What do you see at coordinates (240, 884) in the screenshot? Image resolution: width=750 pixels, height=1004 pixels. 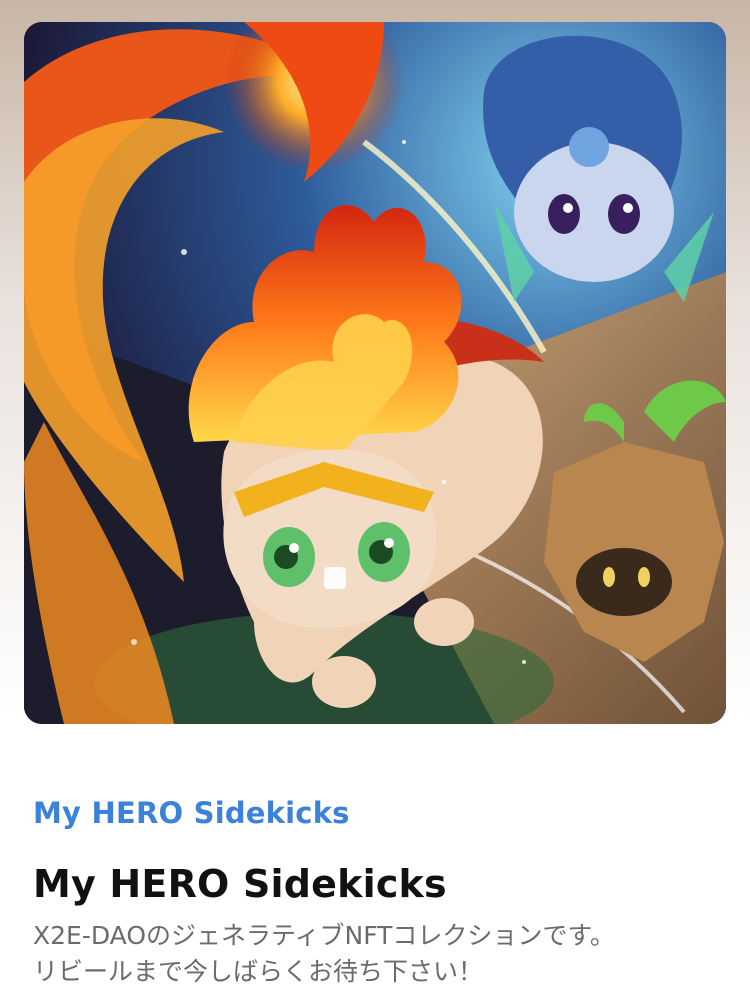 I see `page-title: My HERO Sidekicks` at bounding box center [240, 884].